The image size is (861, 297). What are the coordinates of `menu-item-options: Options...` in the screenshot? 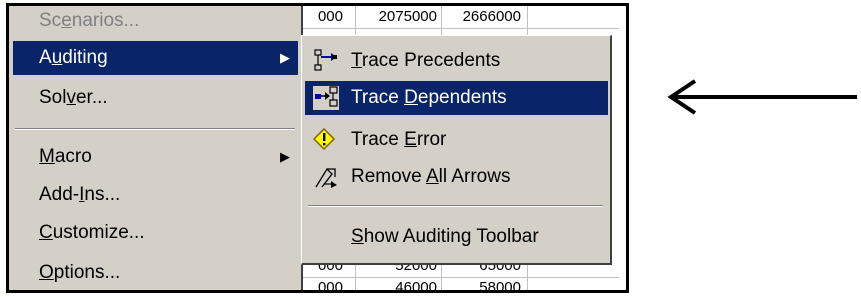 It's located at (155, 273).